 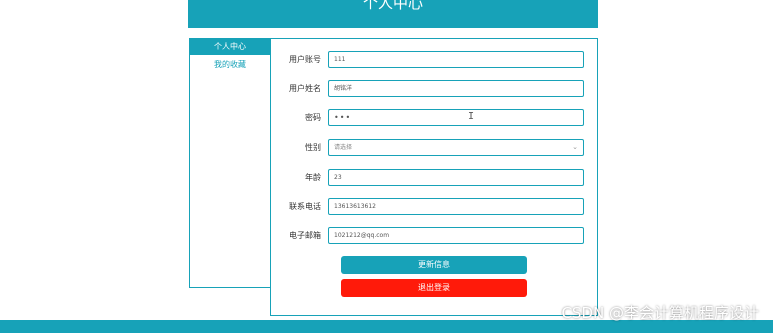 I want to click on phone-label: 联系电话, so click(x=305, y=206).